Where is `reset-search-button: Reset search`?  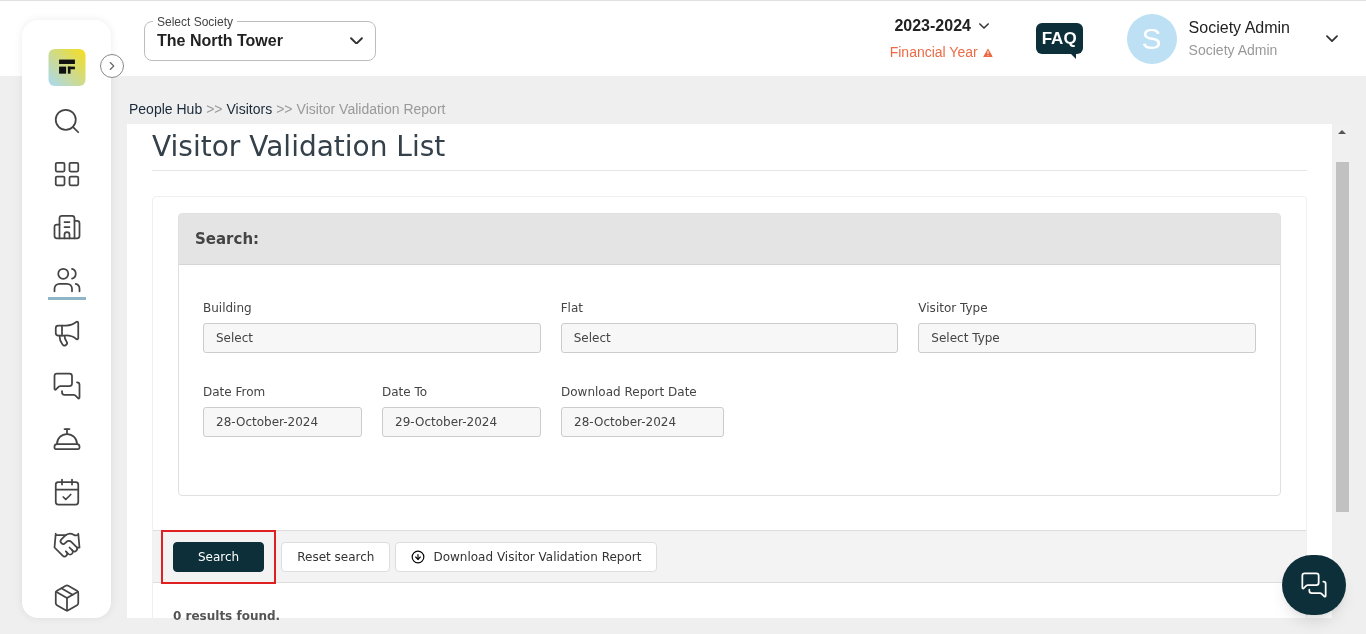 reset-search-button: Reset search is located at coordinates (336, 556).